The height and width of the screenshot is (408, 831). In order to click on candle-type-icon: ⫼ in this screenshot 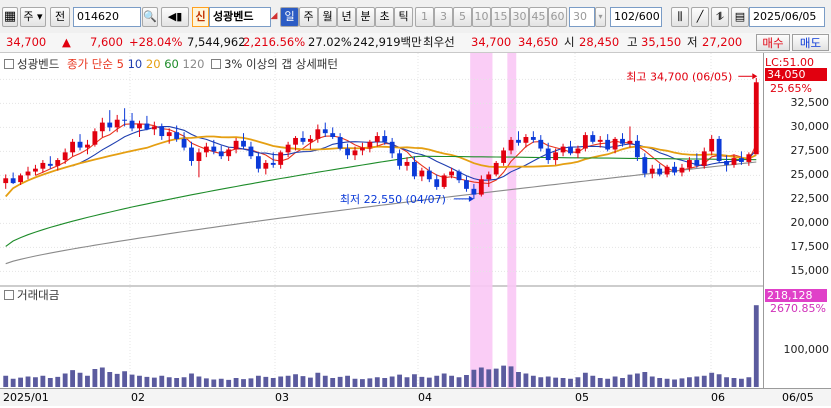, I will do `click(680, 17)`.